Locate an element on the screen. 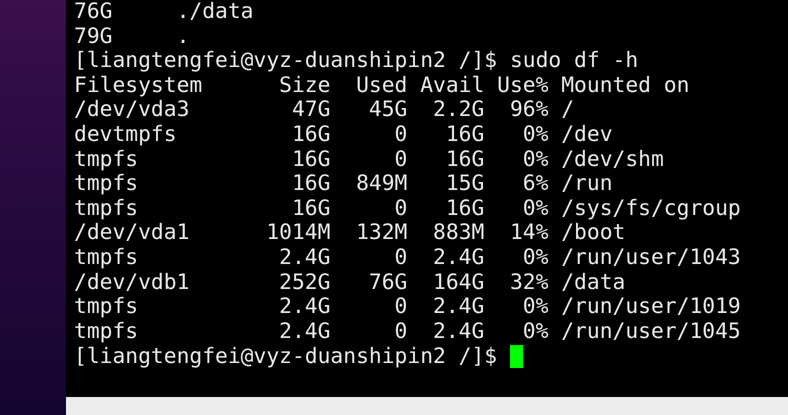 This screenshot has height=415, width=788. terminal-line: Filesystem Size Used Avail Use% Mounted on is located at coordinates (382, 86).